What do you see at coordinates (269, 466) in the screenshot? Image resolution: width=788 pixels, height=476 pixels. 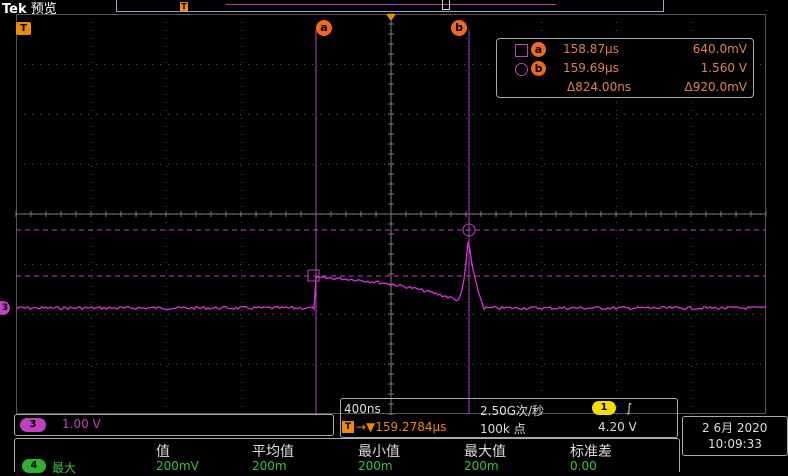 I see `measure-mean: 200m` at bounding box center [269, 466].